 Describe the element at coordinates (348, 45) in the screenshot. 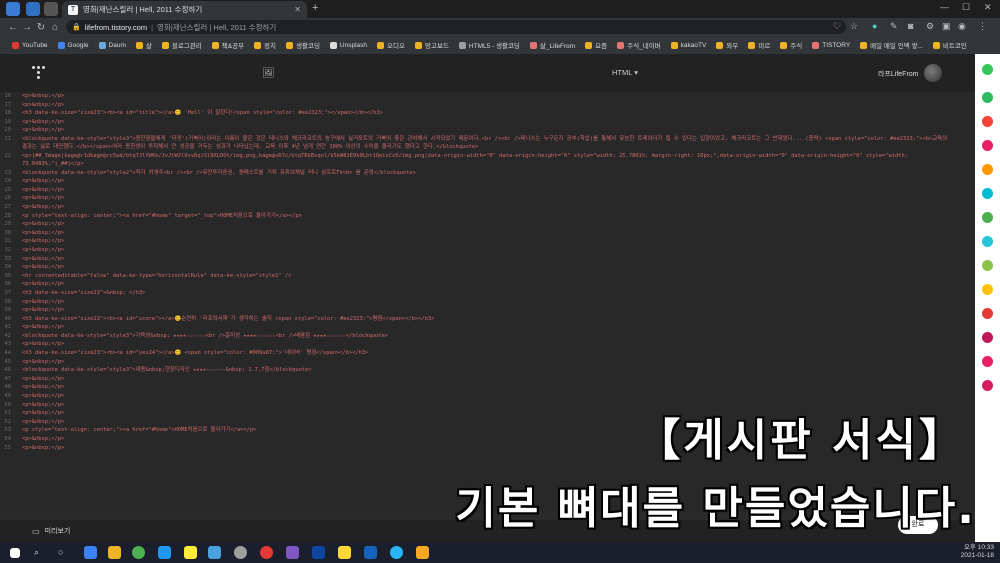

I see `bookmark-item: Unsplash` at that location.